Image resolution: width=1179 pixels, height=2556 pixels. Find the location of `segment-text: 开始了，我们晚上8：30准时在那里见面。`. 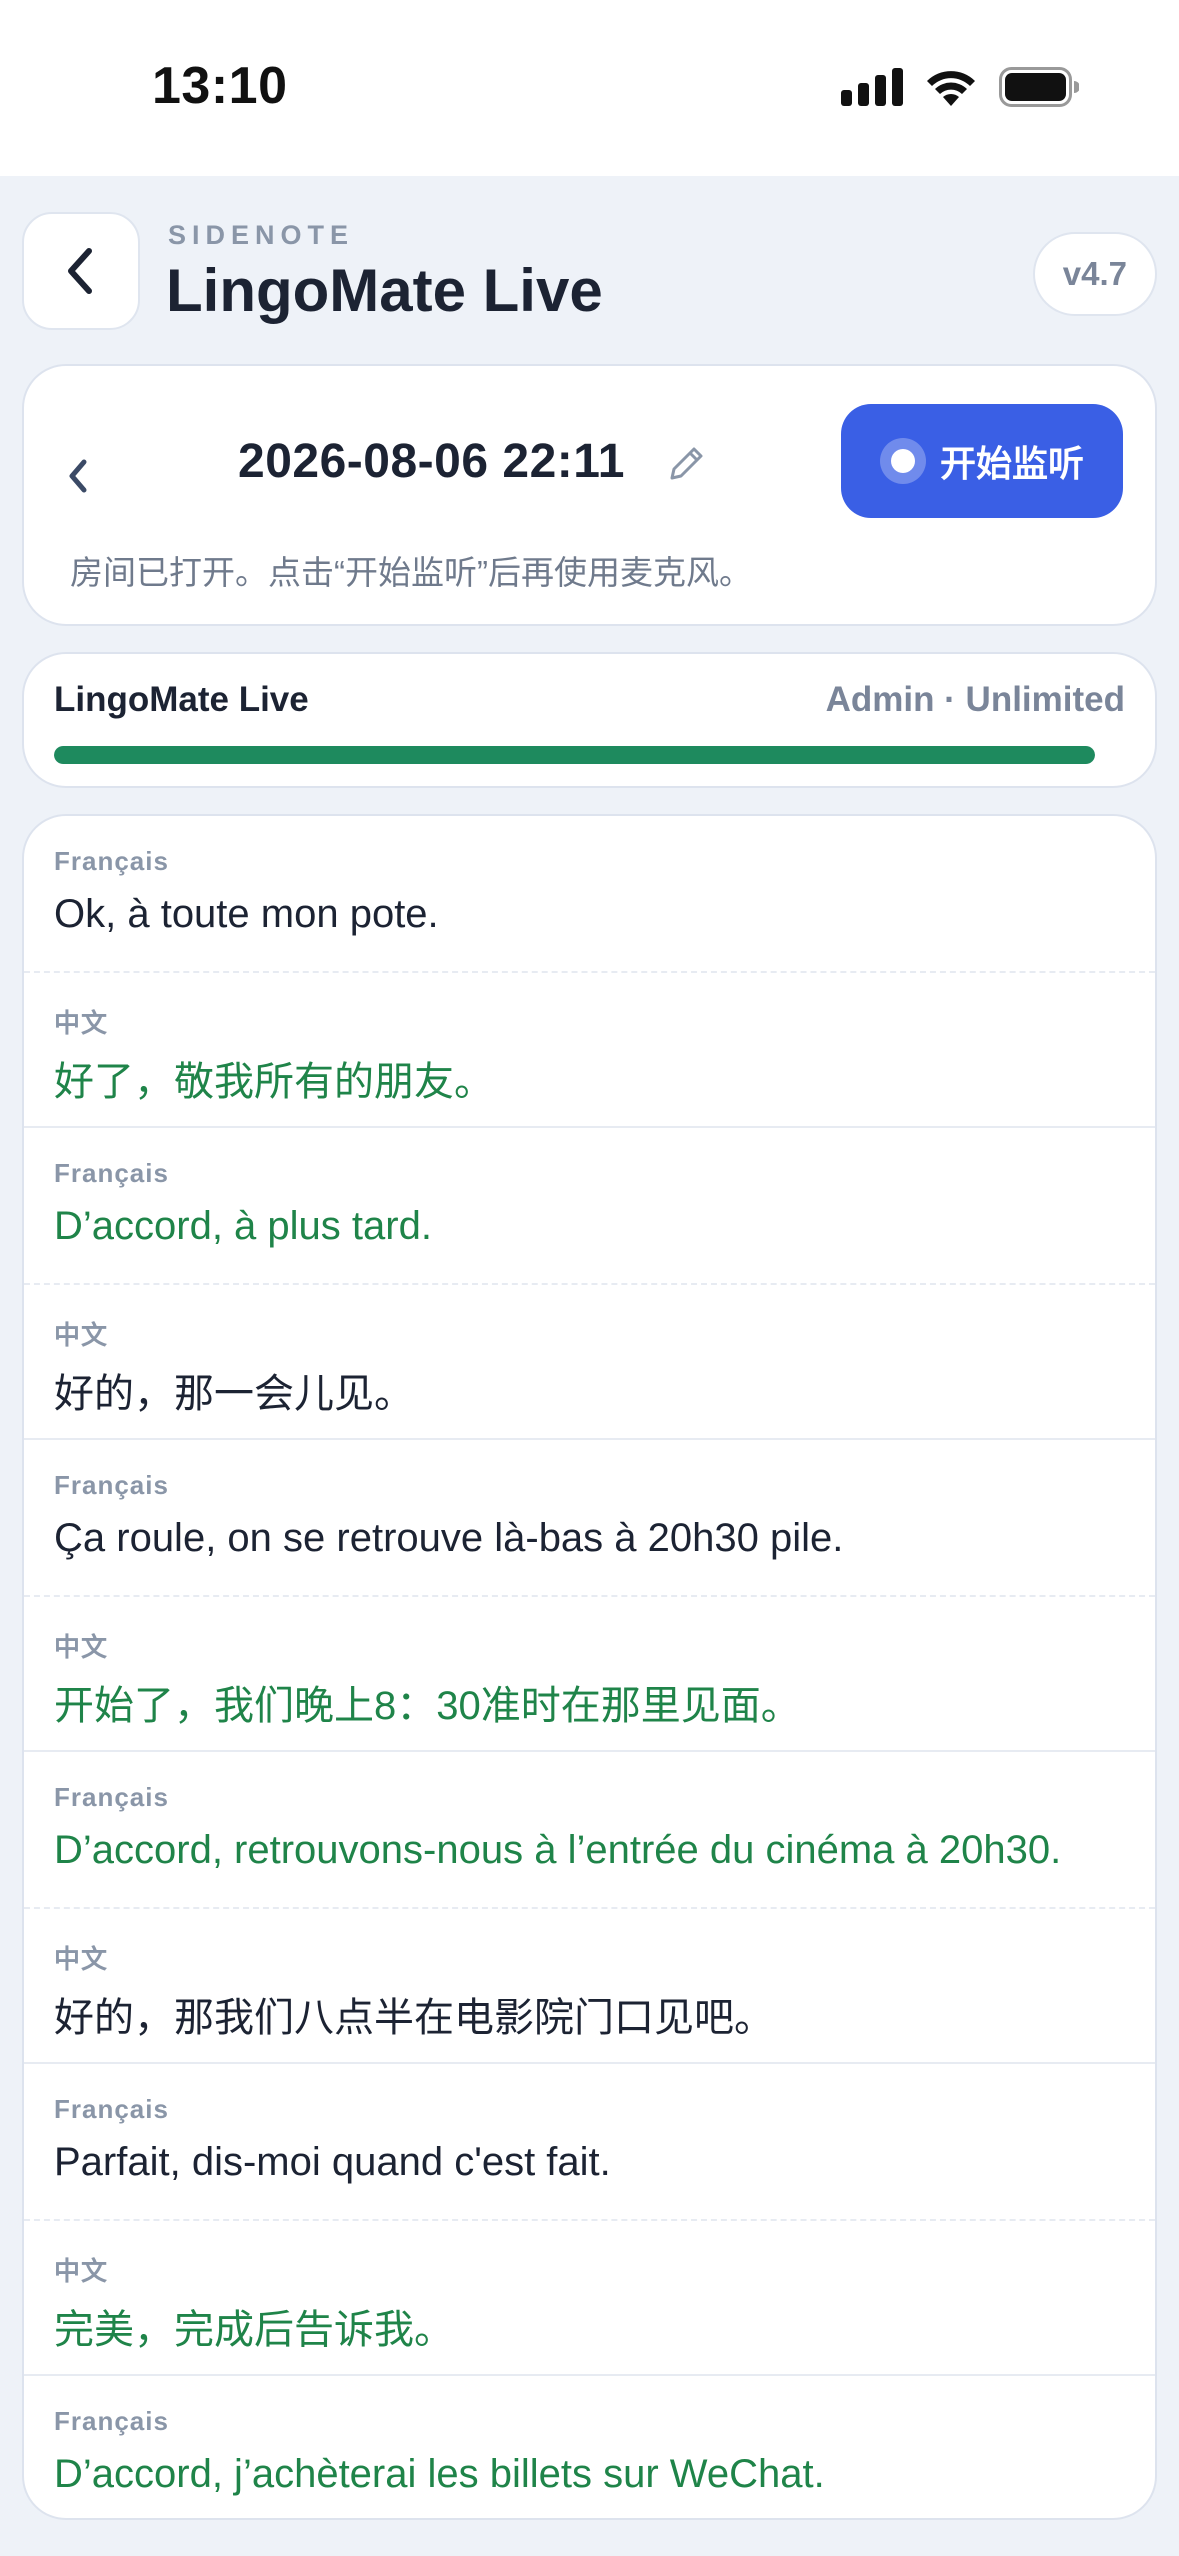

segment-text: 开始了，我们晚上8：30准时在那里见面。 is located at coordinates (427, 1706).